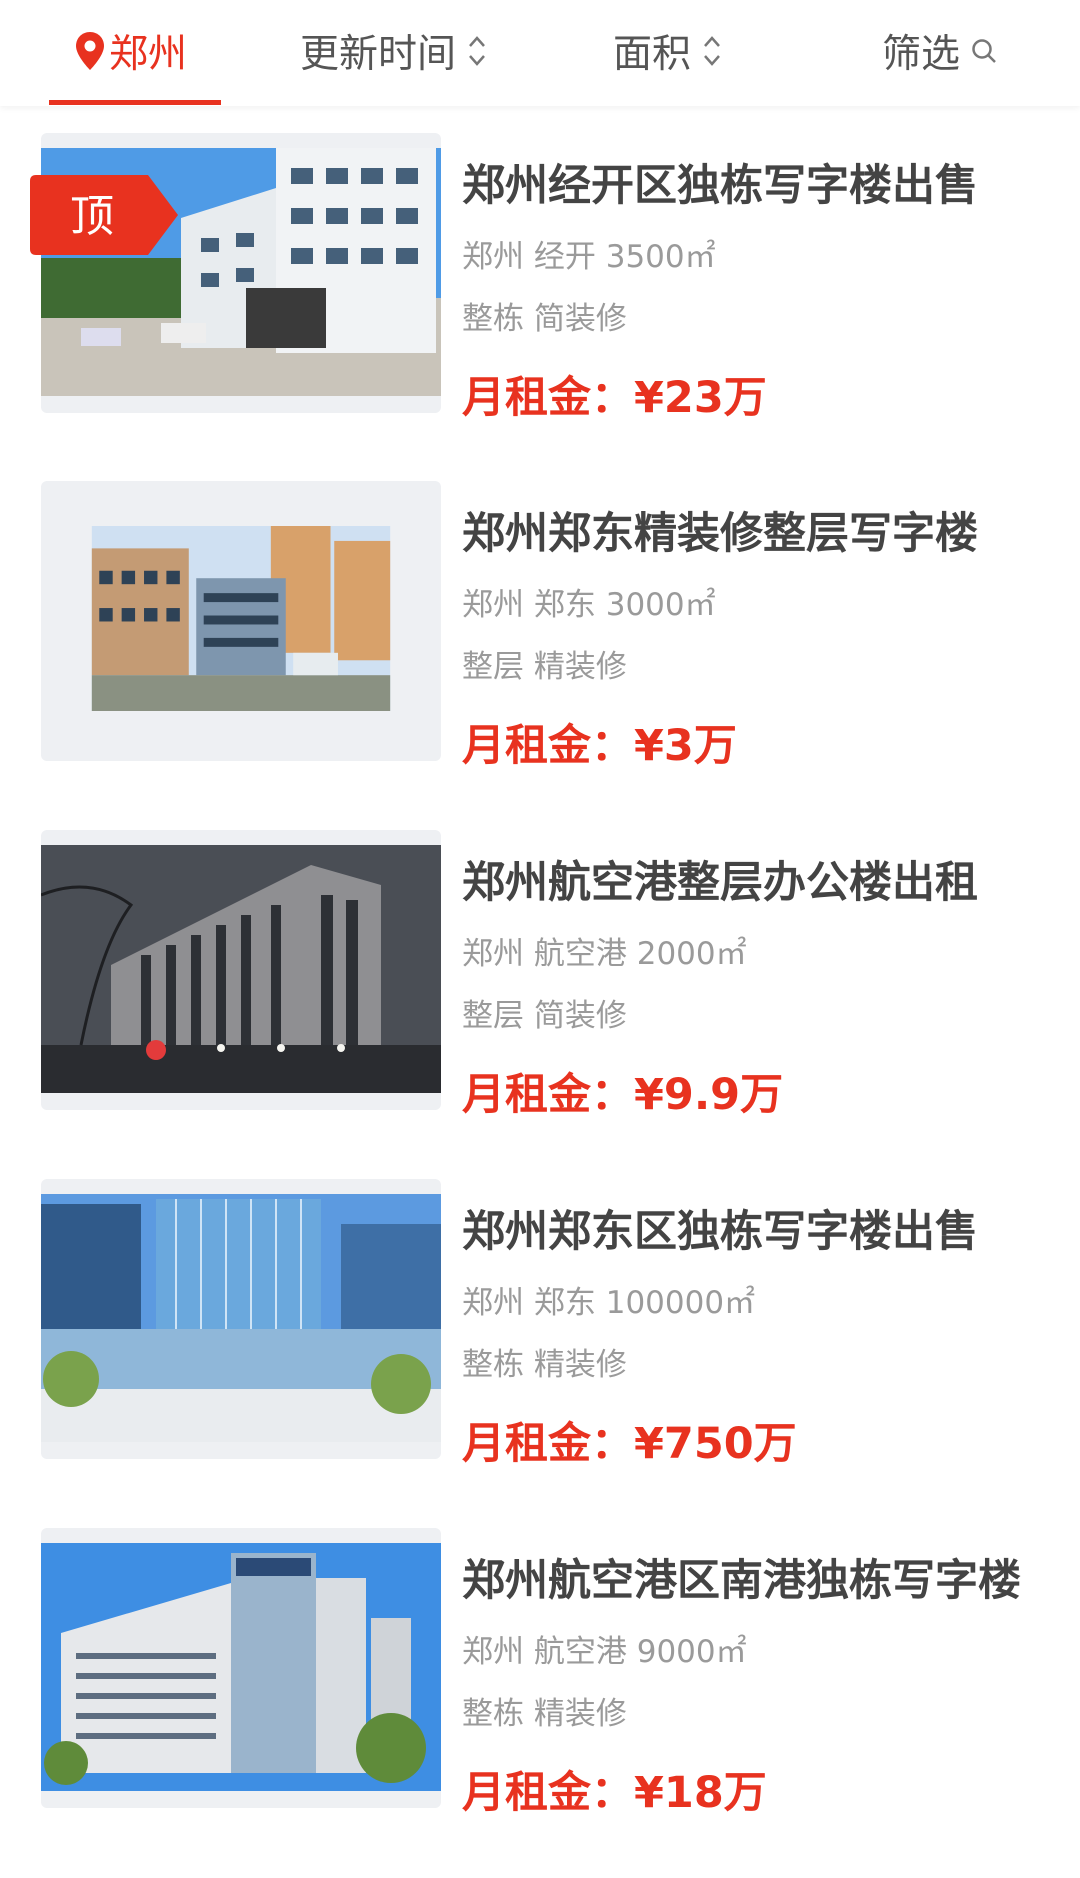 Image resolution: width=1080 pixels, height=1878 pixels. Describe the element at coordinates (378, 54) in the screenshot. I see `sort-update-label: 更新时间` at that location.